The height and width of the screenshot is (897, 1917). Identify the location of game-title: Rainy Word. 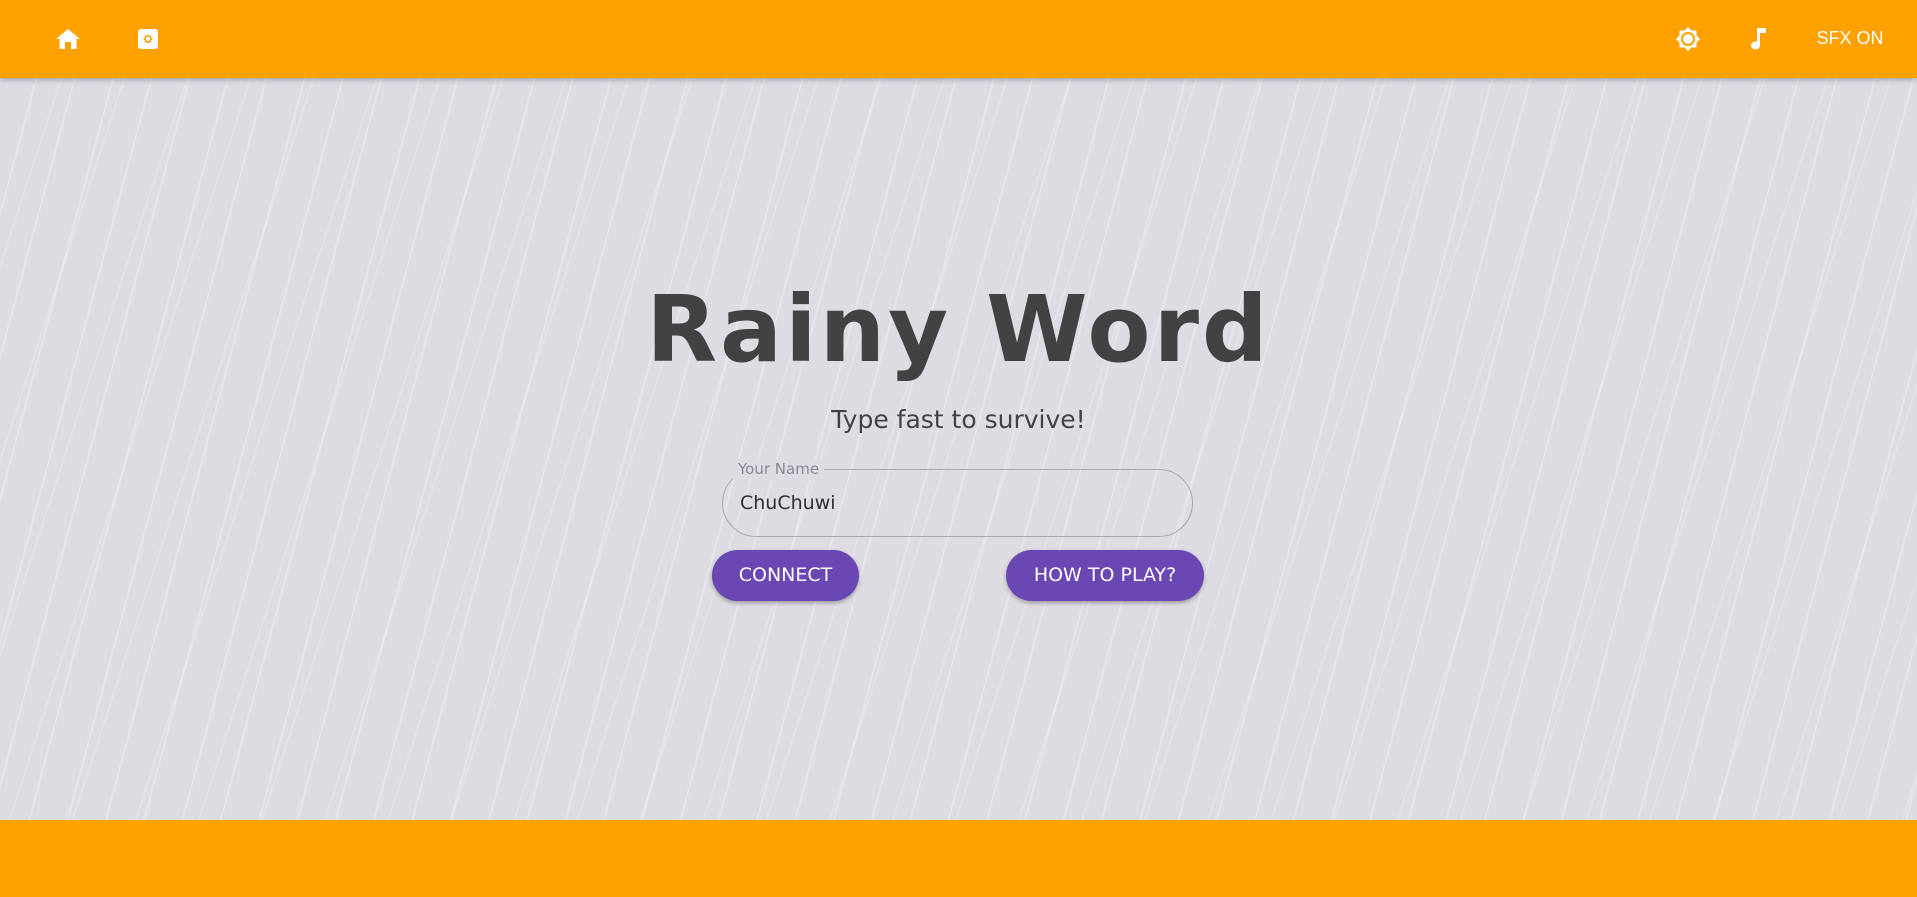
(958, 329).